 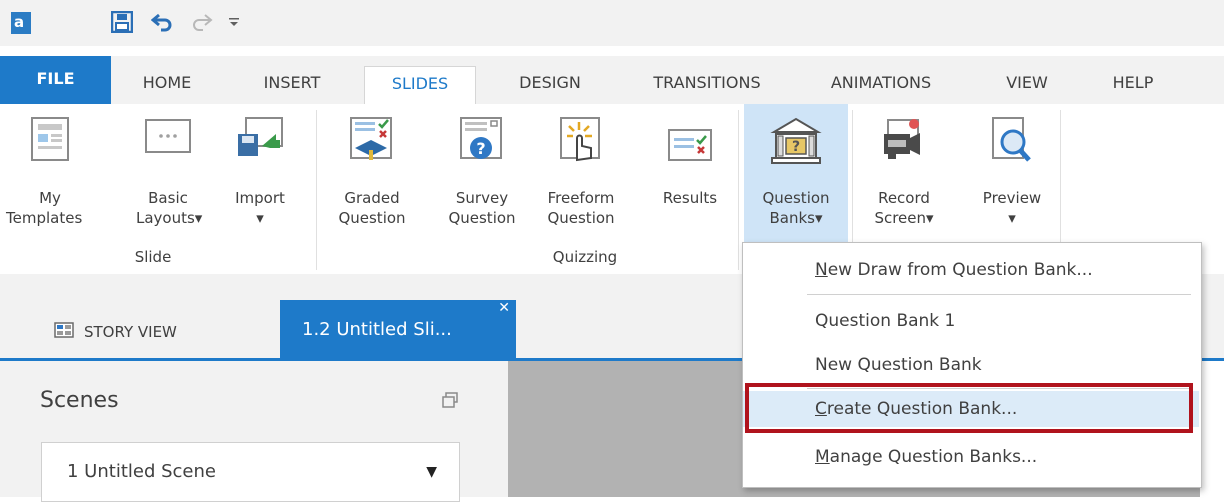 What do you see at coordinates (372, 142) in the screenshot?
I see `graded-question-icon` at bounding box center [372, 142].